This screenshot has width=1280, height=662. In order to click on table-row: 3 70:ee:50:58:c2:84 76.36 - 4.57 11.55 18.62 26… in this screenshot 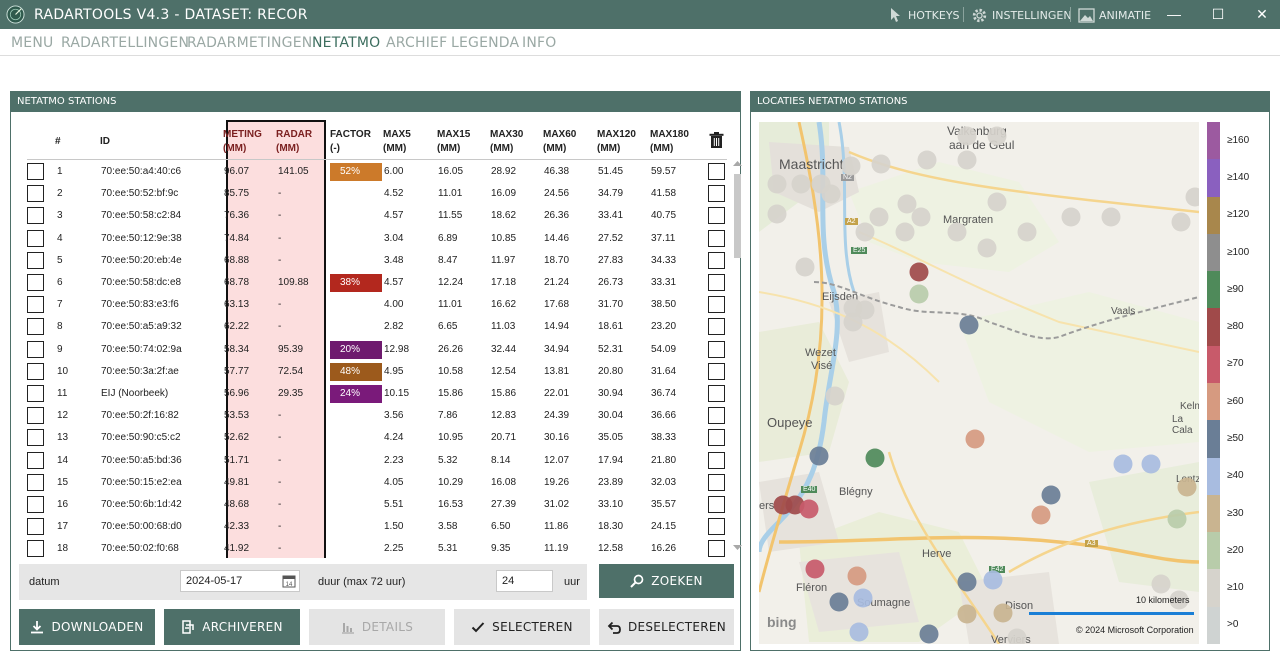, I will do `click(374, 216)`.